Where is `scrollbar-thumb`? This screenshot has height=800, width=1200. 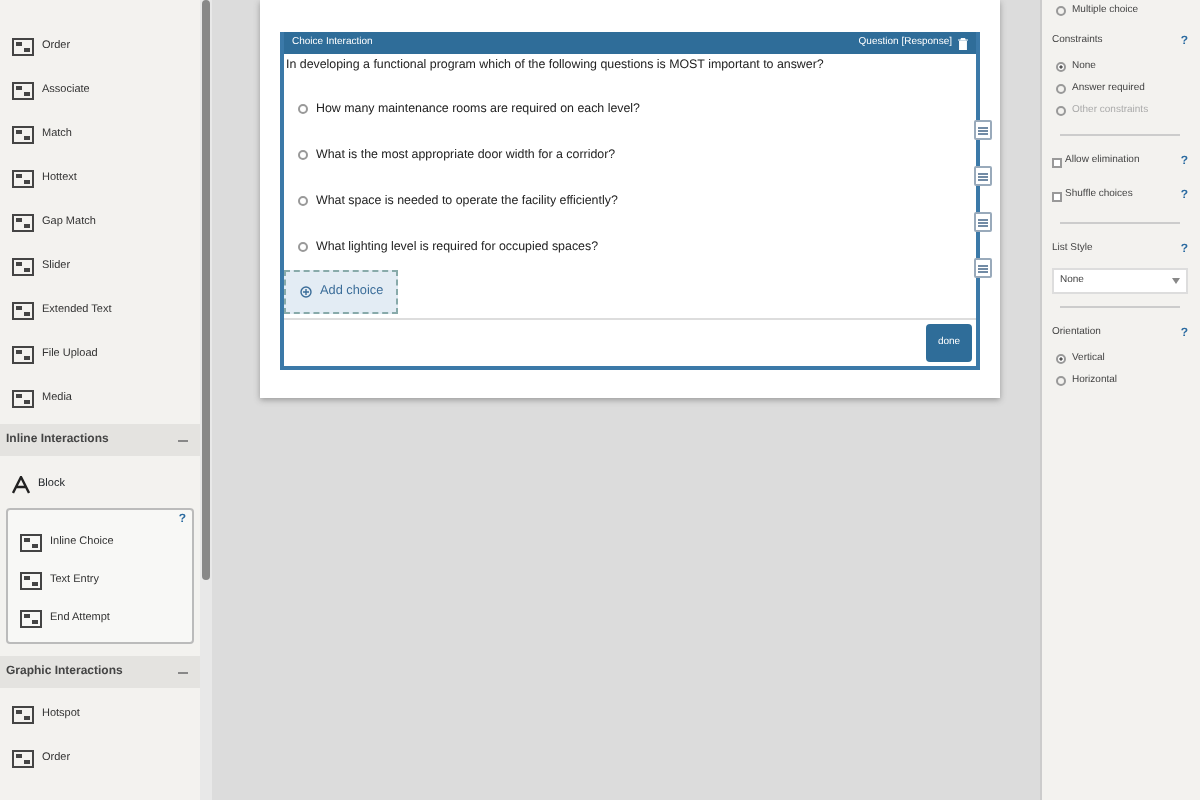 scrollbar-thumb is located at coordinates (206, 290).